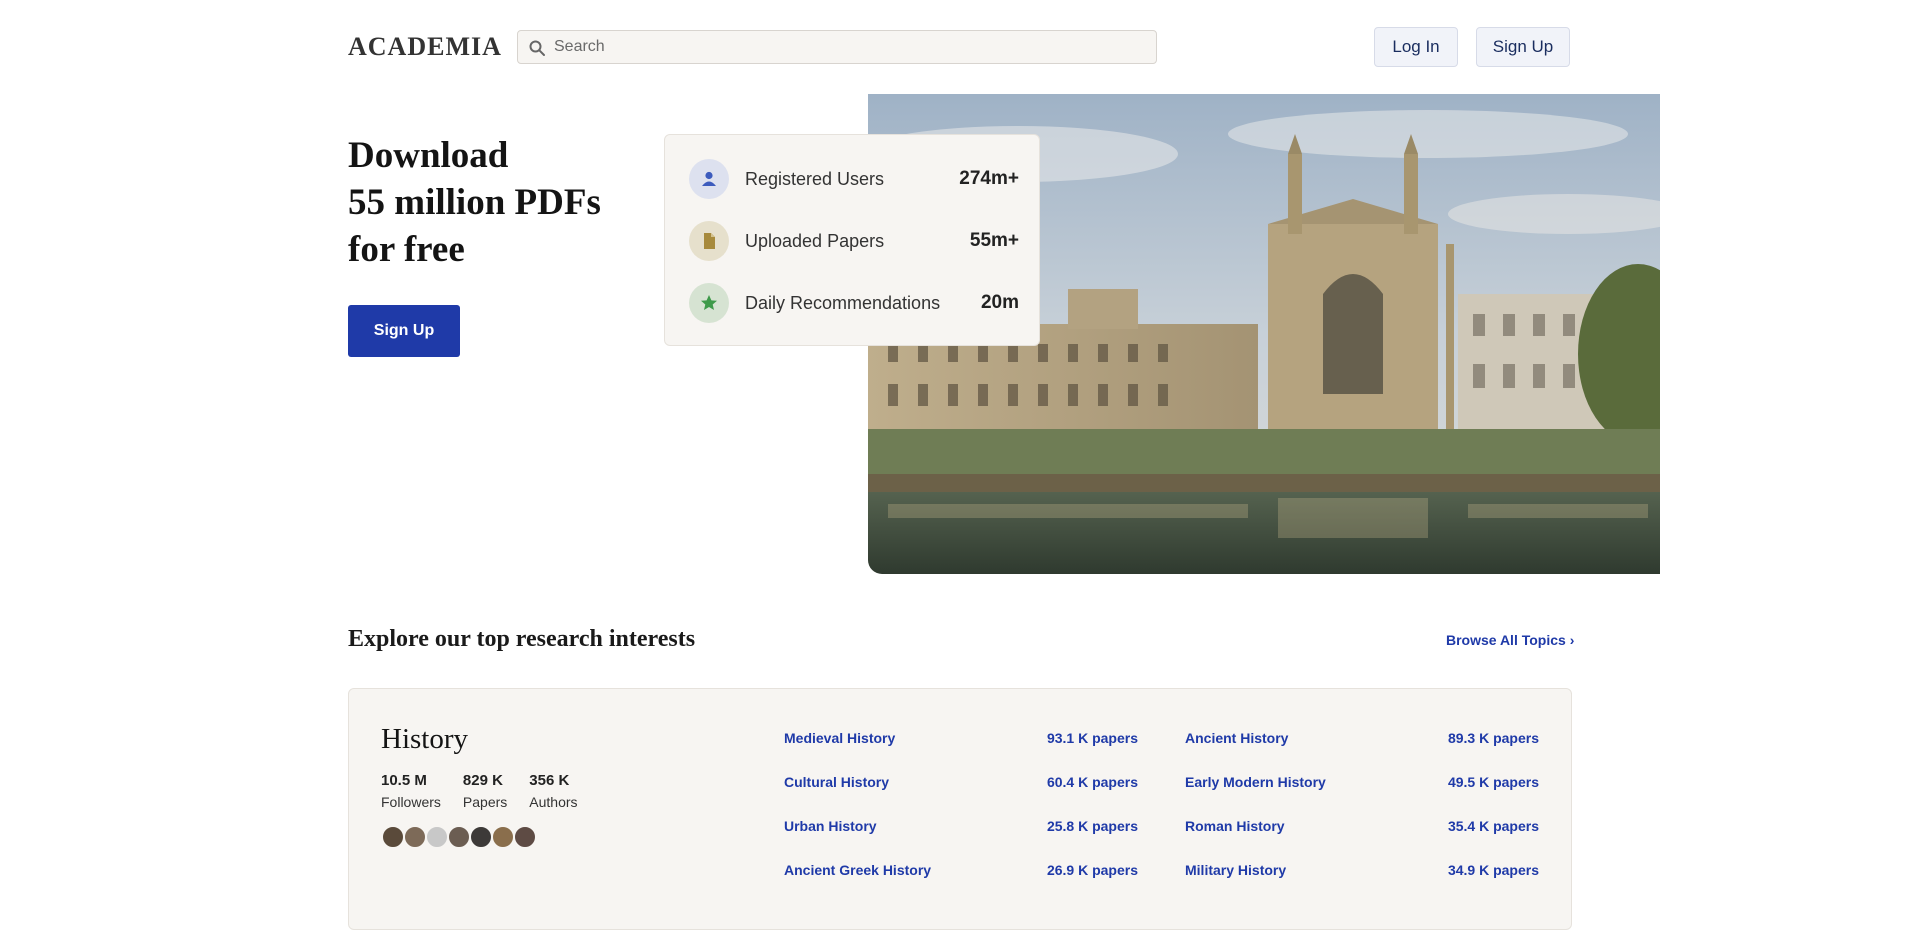 The height and width of the screenshot is (941, 1920). Describe the element at coordinates (537, 48) in the screenshot. I see `search-icon` at that location.